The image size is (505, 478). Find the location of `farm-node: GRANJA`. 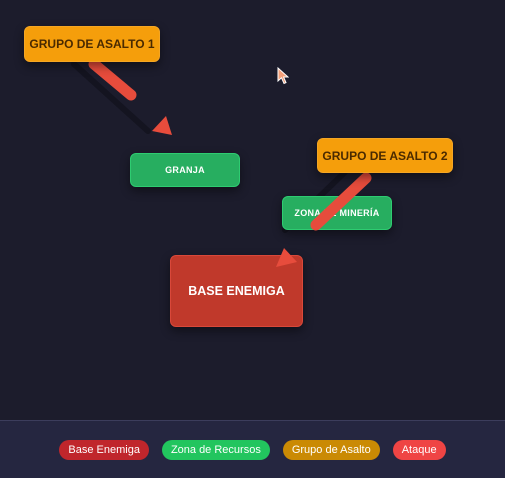

farm-node: GRANJA is located at coordinates (185, 170).